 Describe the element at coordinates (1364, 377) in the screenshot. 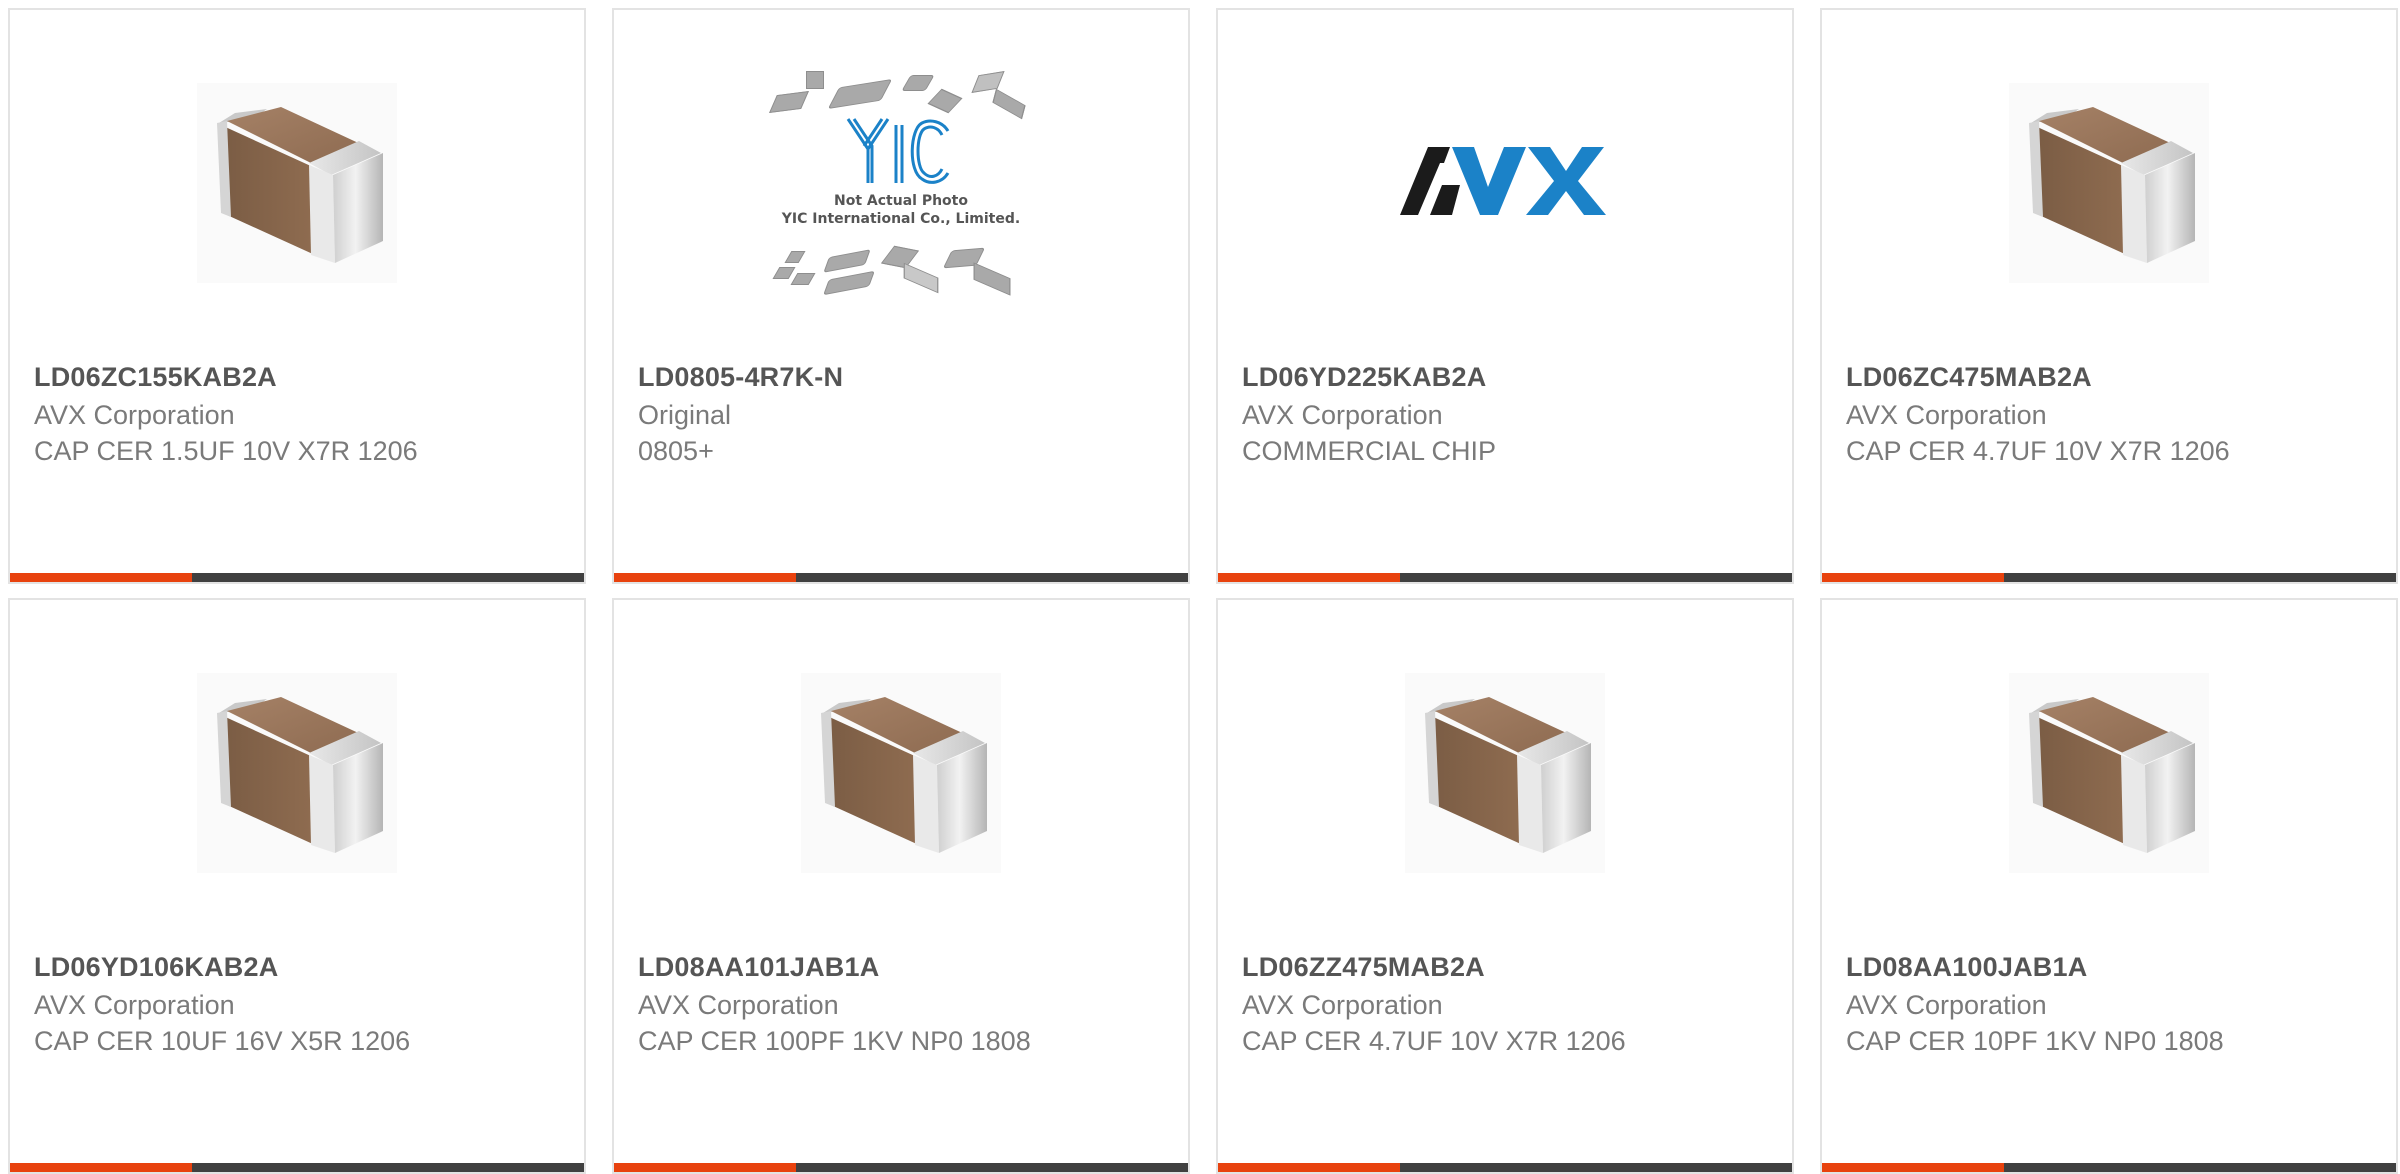

I see `part-number: LD06YD225KAB2A` at that location.